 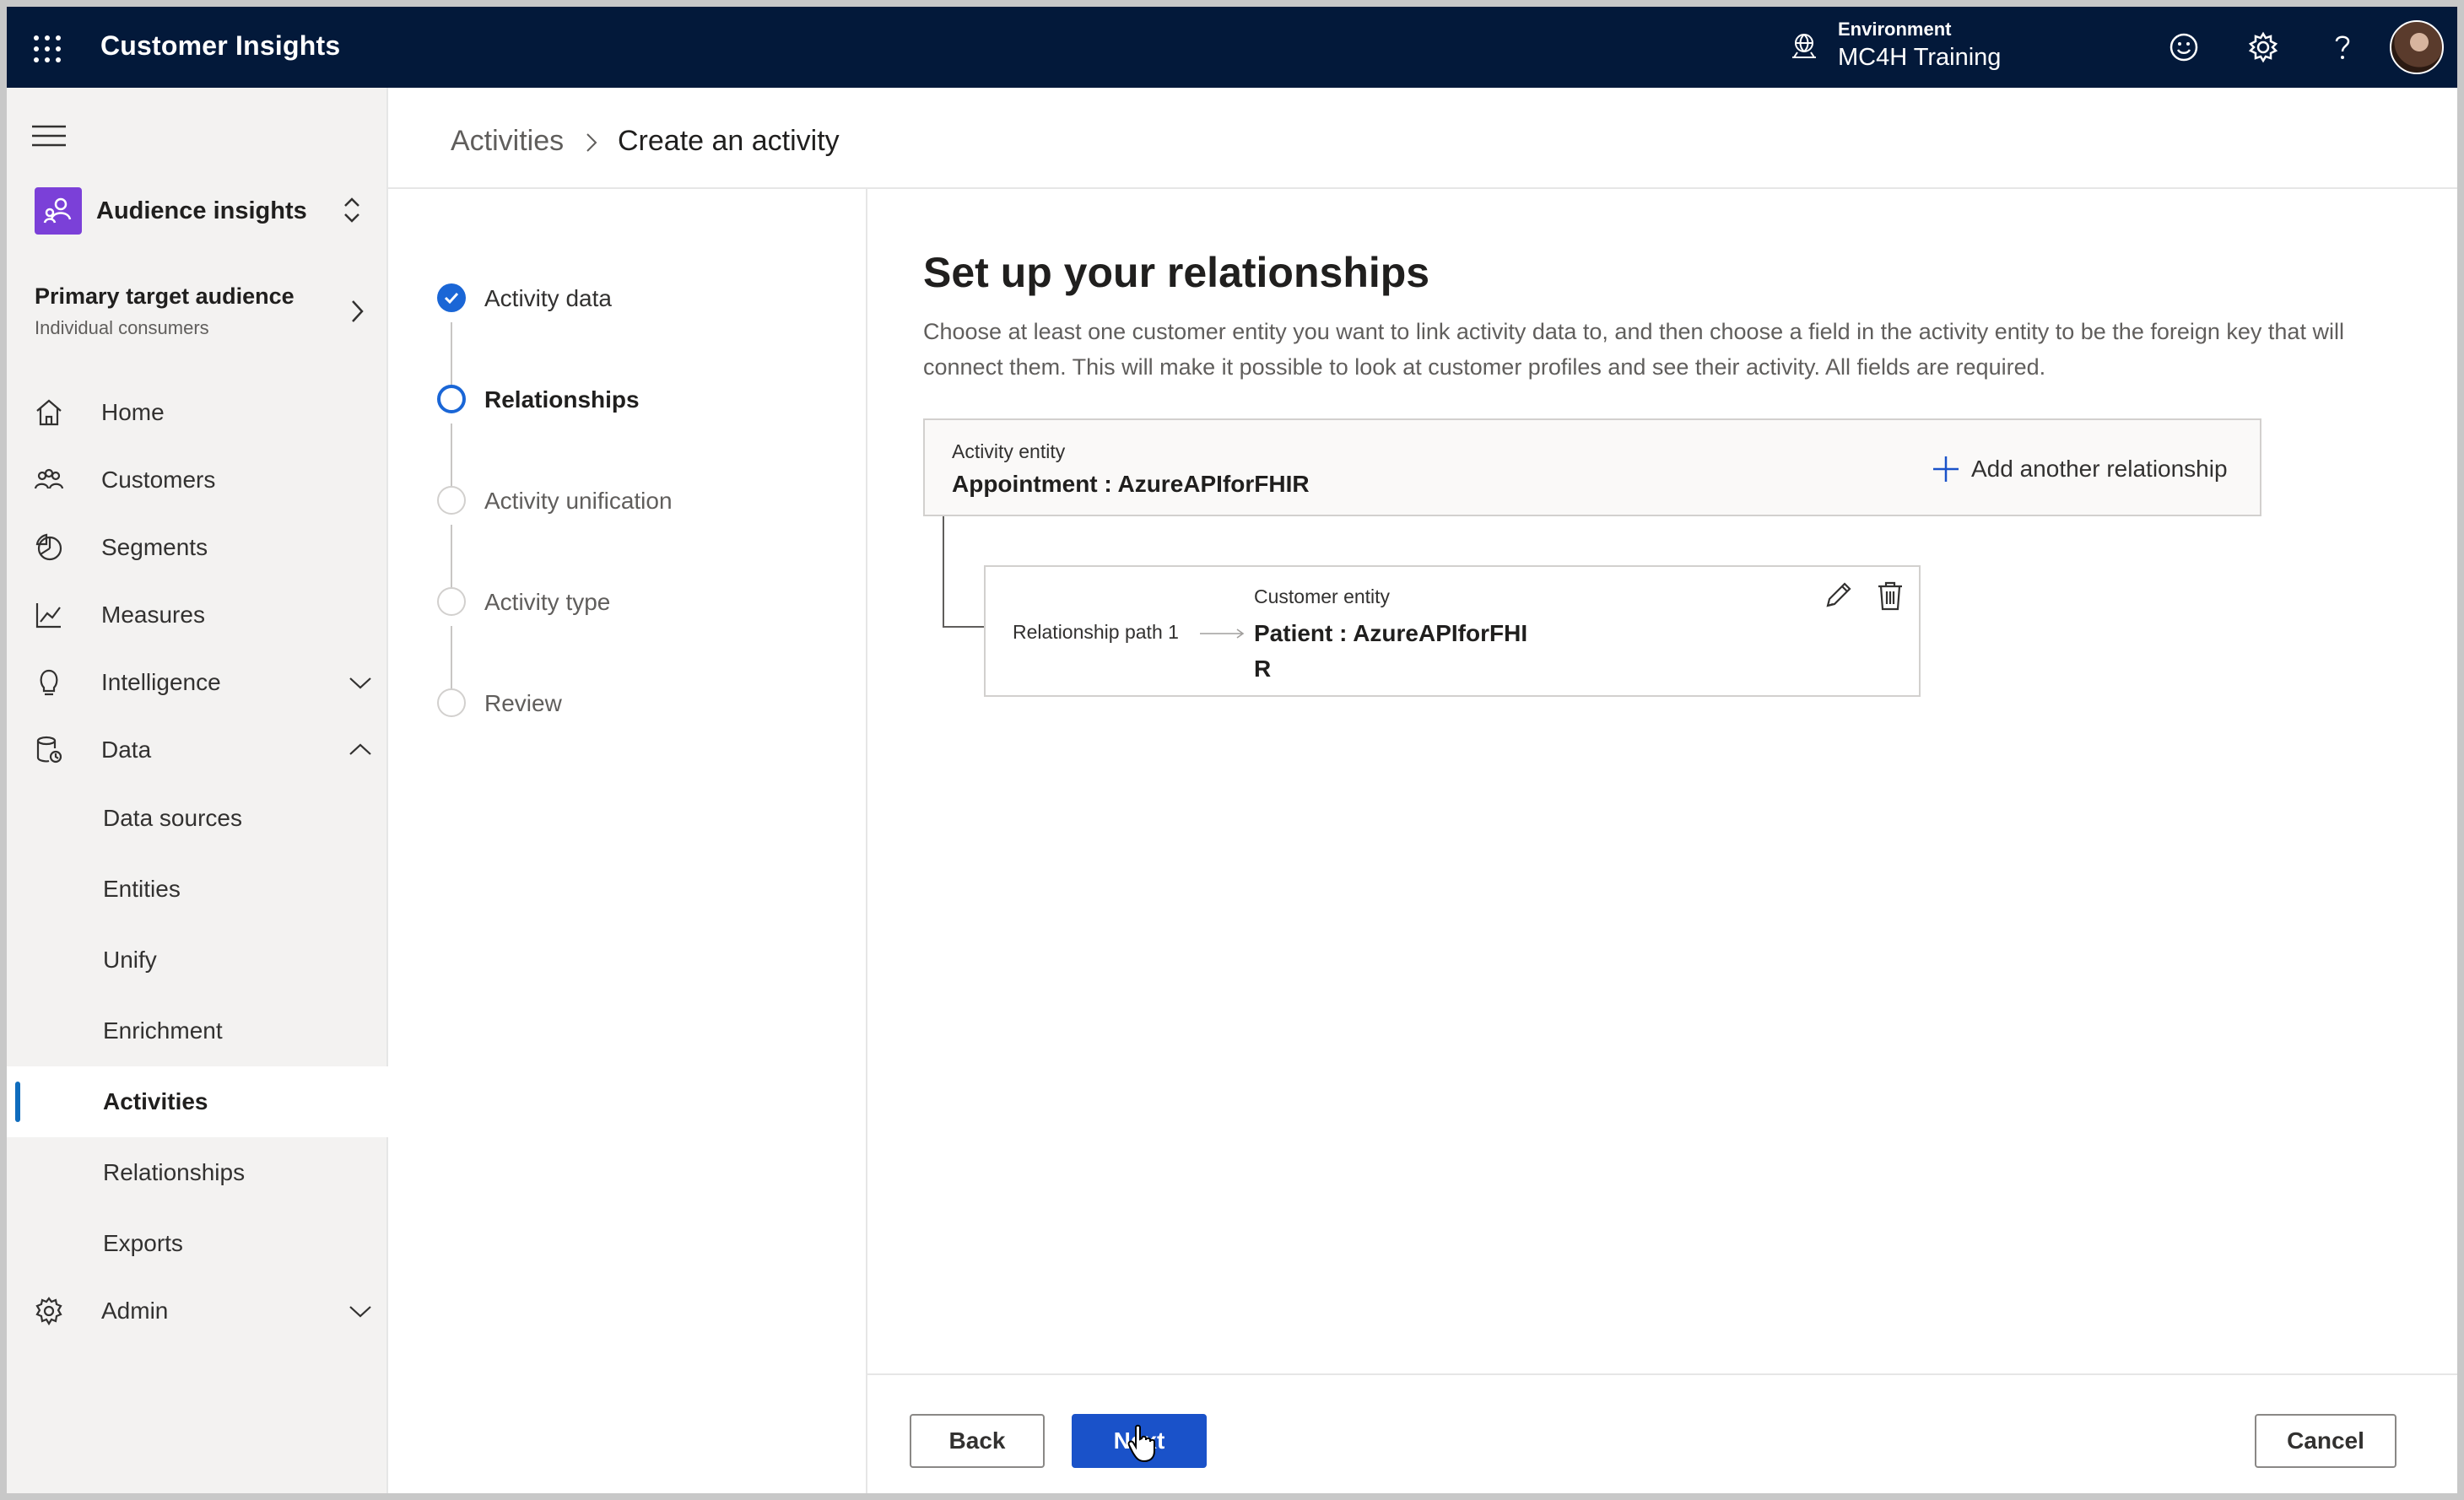 What do you see at coordinates (2325, 1441) in the screenshot?
I see `cancel-button: Cancel` at bounding box center [2325, 1441].